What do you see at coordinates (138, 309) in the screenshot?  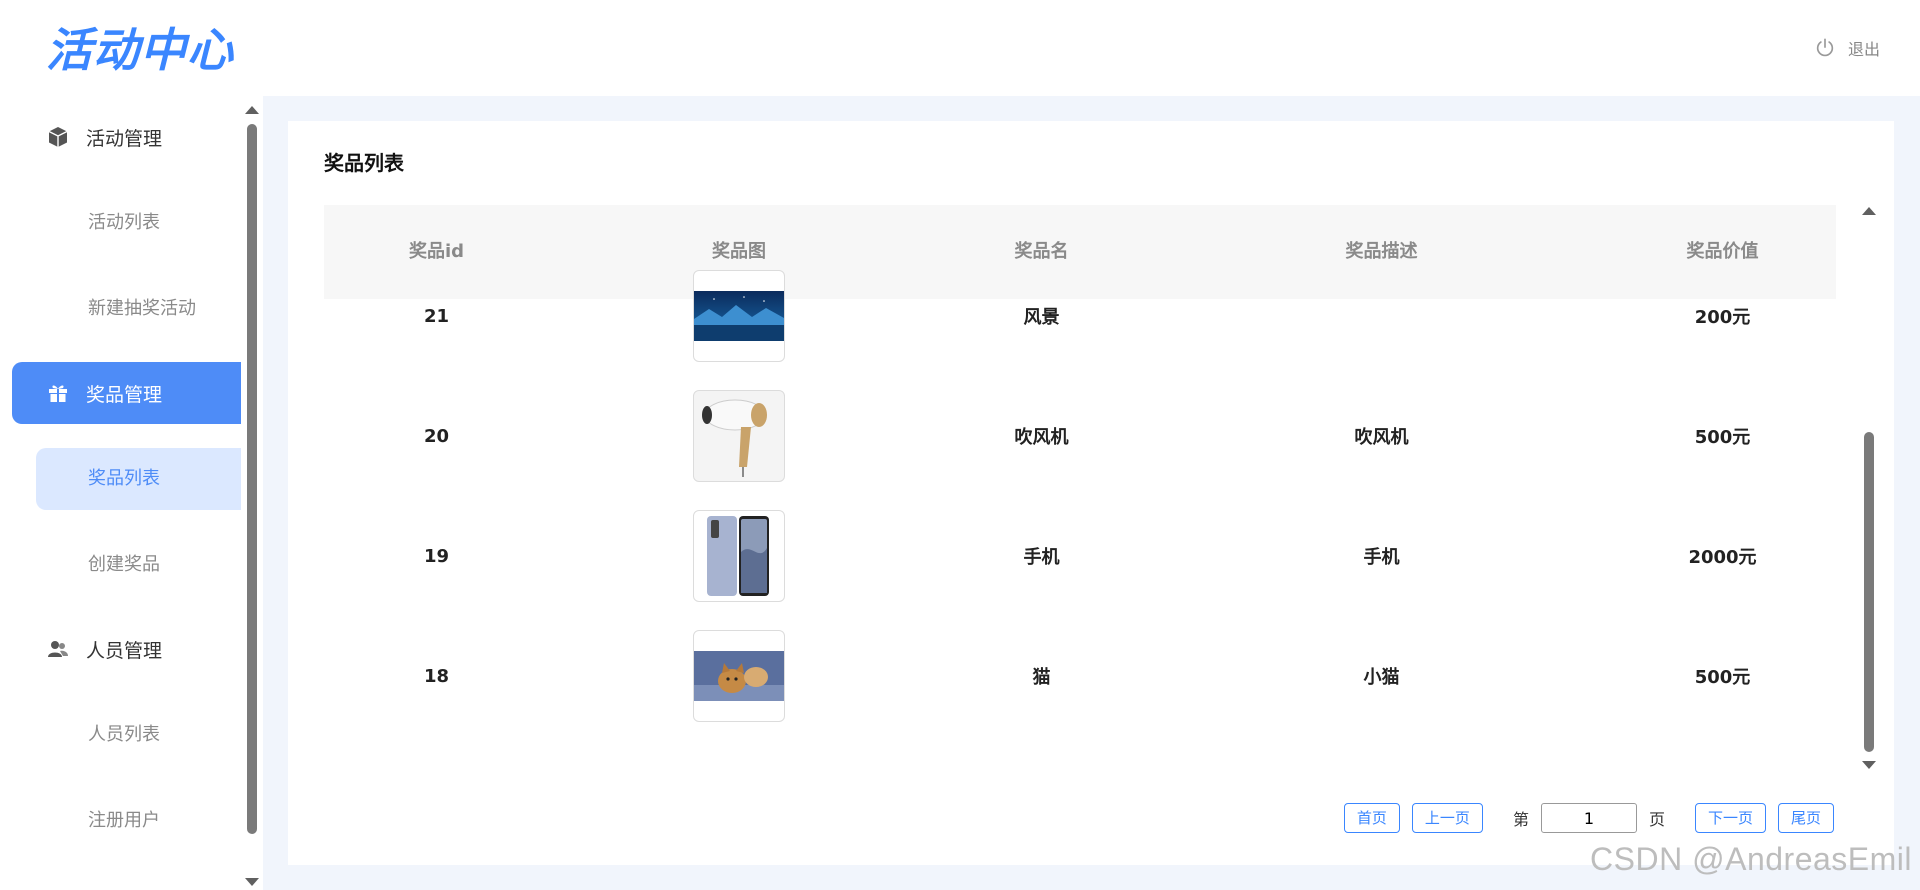 I see `sidebar-item-new-lottery: 新建抽奖活动` at bounding box center [138, 309].